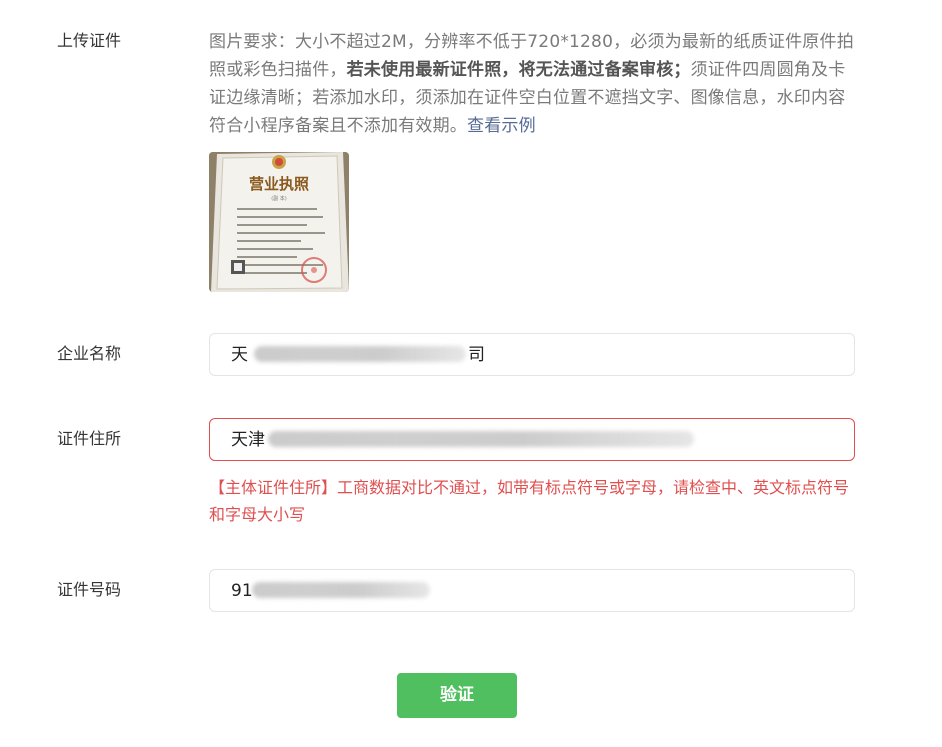  What do you see at coordinates (532, 354) in the screenshot?
I see `company-name-input: 天 司` at bounding box center [532, 354].